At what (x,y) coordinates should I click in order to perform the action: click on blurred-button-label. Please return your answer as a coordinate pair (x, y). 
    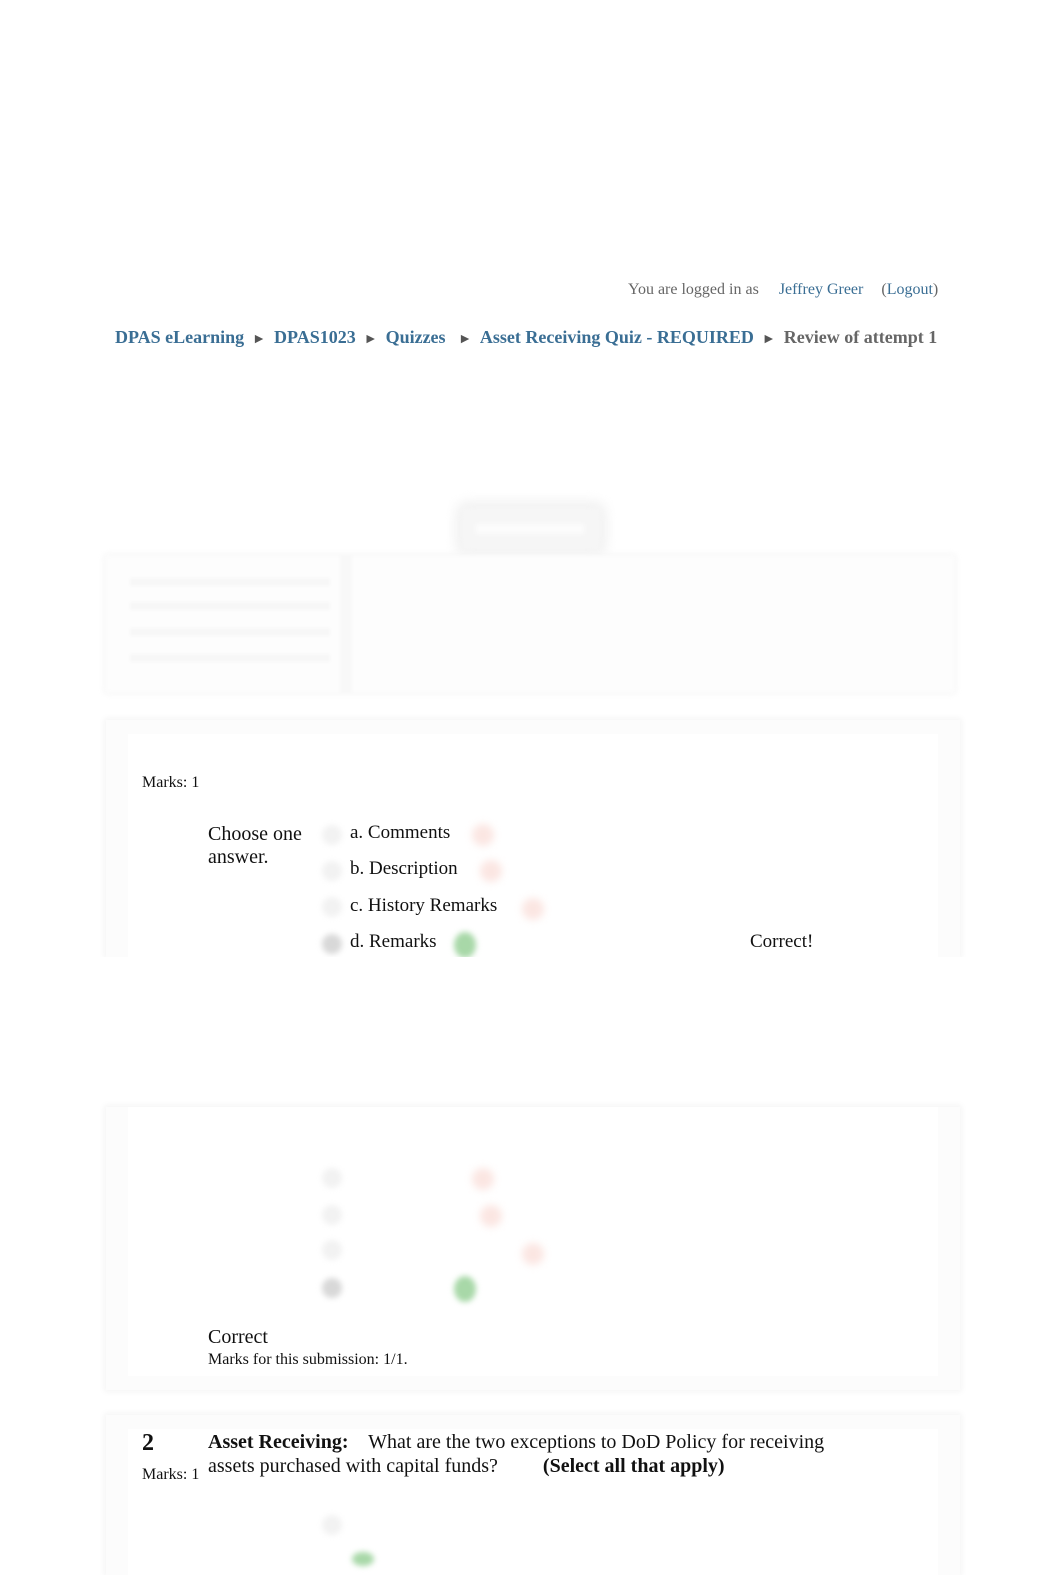
    Looking at the image, I should click on (530, 529).